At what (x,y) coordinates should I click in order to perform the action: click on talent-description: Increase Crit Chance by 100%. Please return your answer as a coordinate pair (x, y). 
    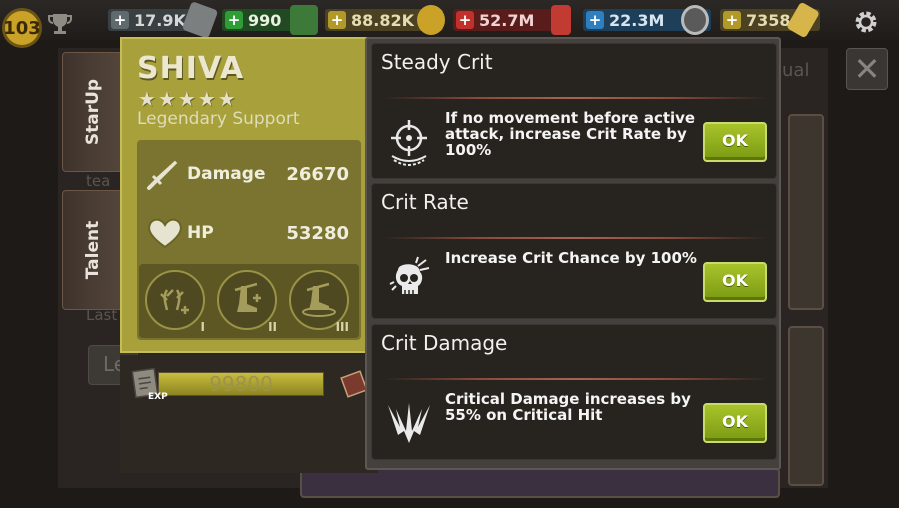
    Looking at the image, I should click on (571, 258).